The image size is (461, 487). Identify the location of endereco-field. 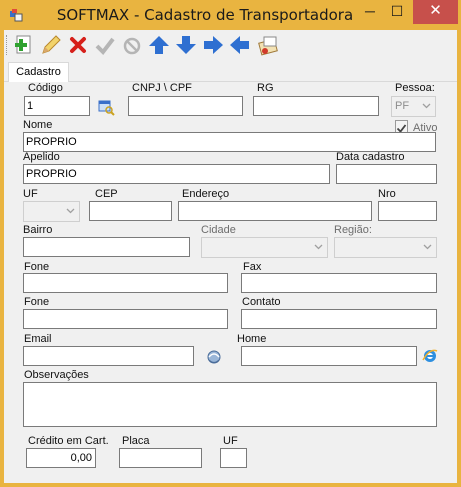
(275, 211).